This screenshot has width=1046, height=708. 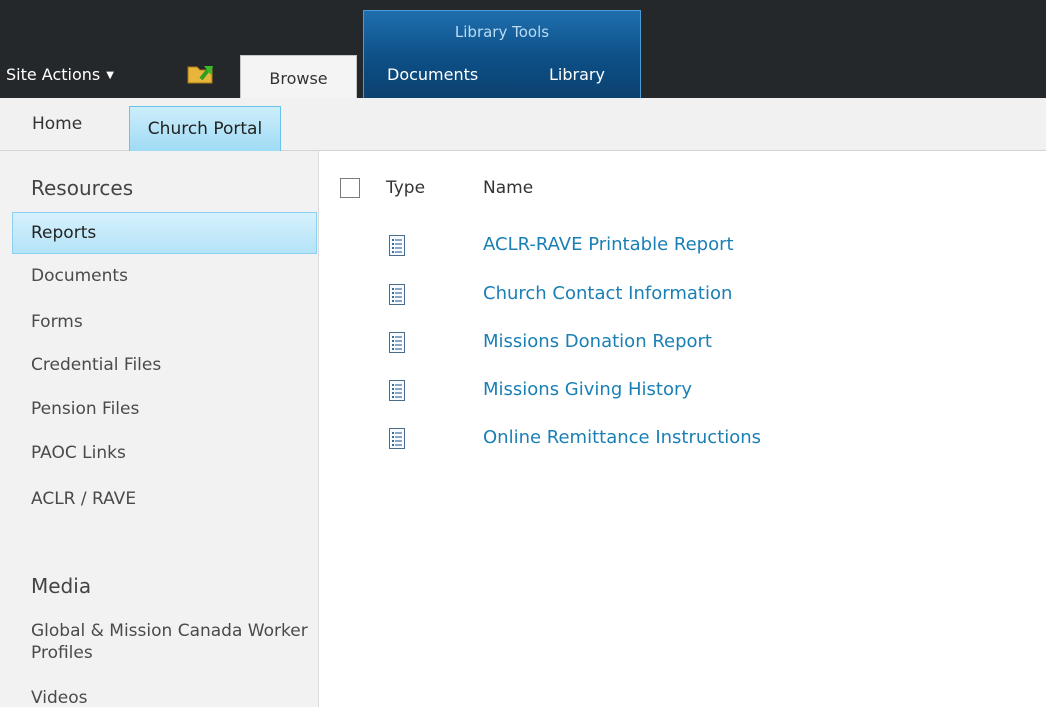 What do you see at coordinates (61, 586) in the screenshot?
I see `nav-heading-media: Media` at bounding box center [61, 586].